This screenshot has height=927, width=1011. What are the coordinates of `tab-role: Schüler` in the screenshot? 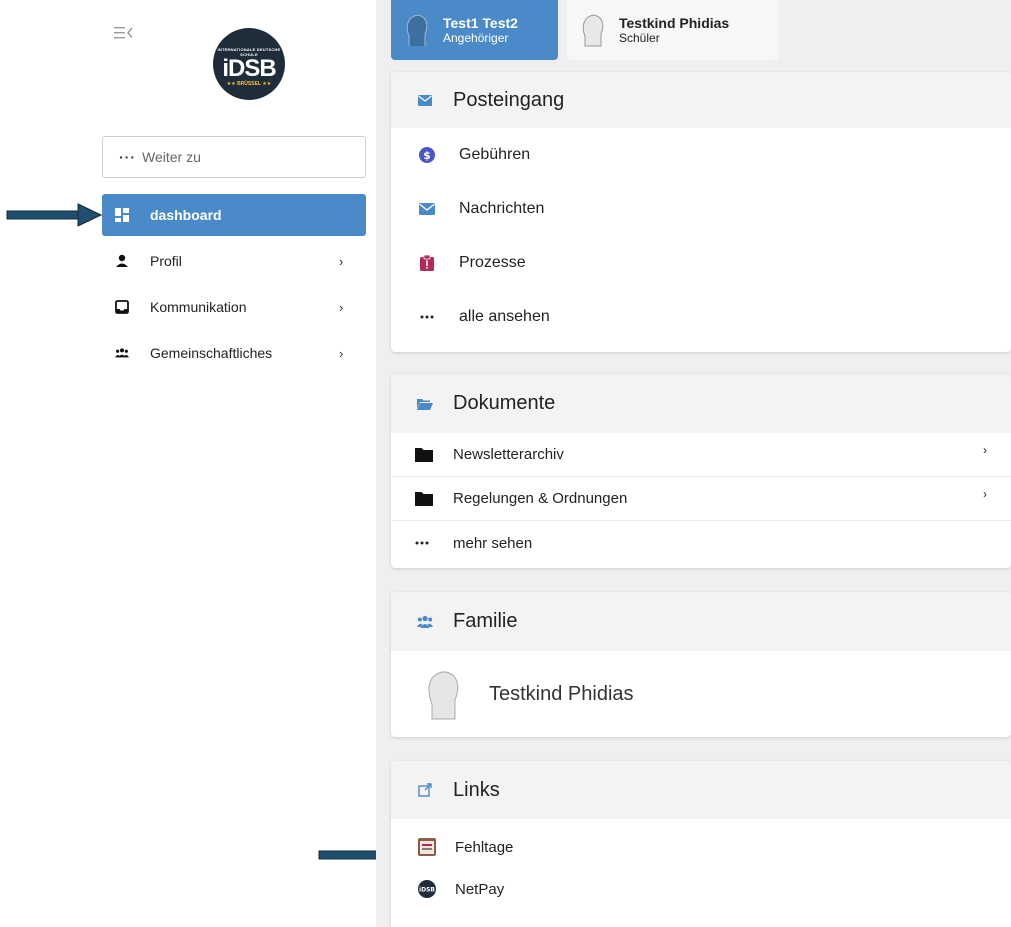 It's located at (639, 38).